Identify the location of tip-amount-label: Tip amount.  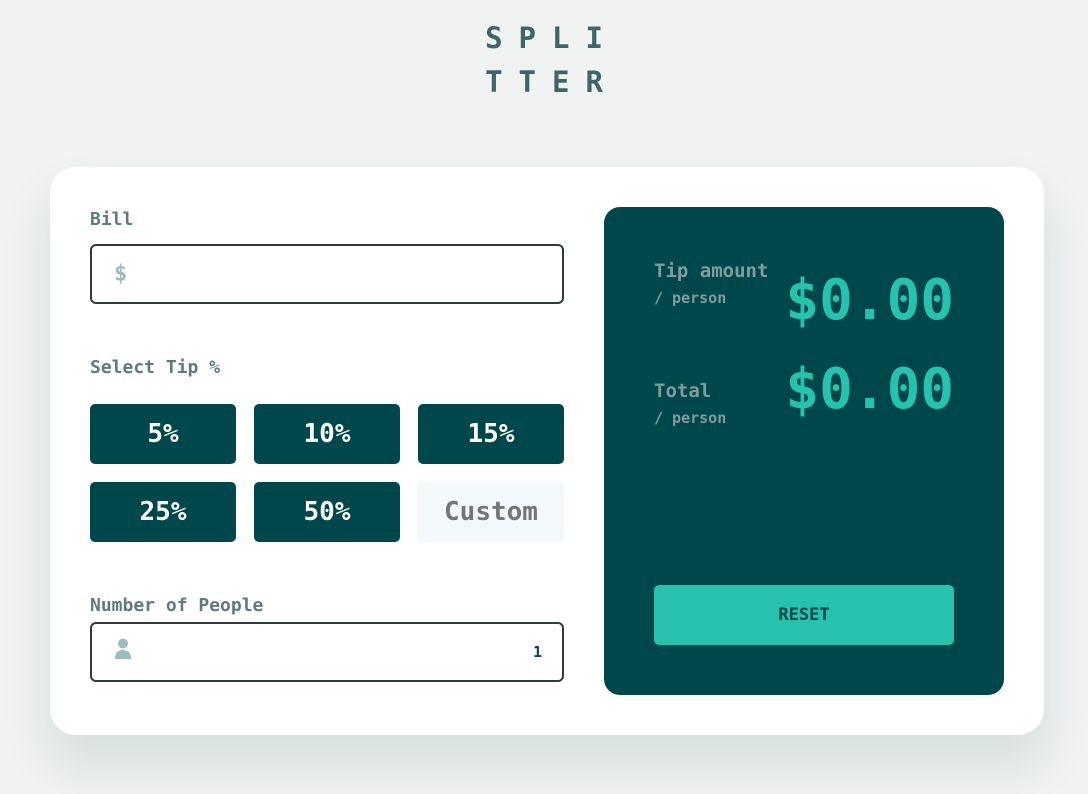
(711, 271).